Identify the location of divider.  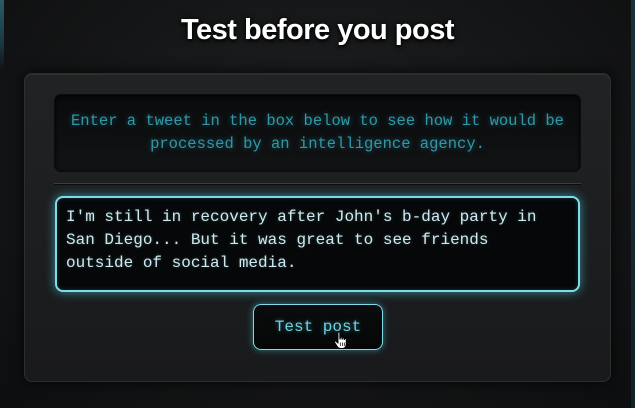
(317, 183).